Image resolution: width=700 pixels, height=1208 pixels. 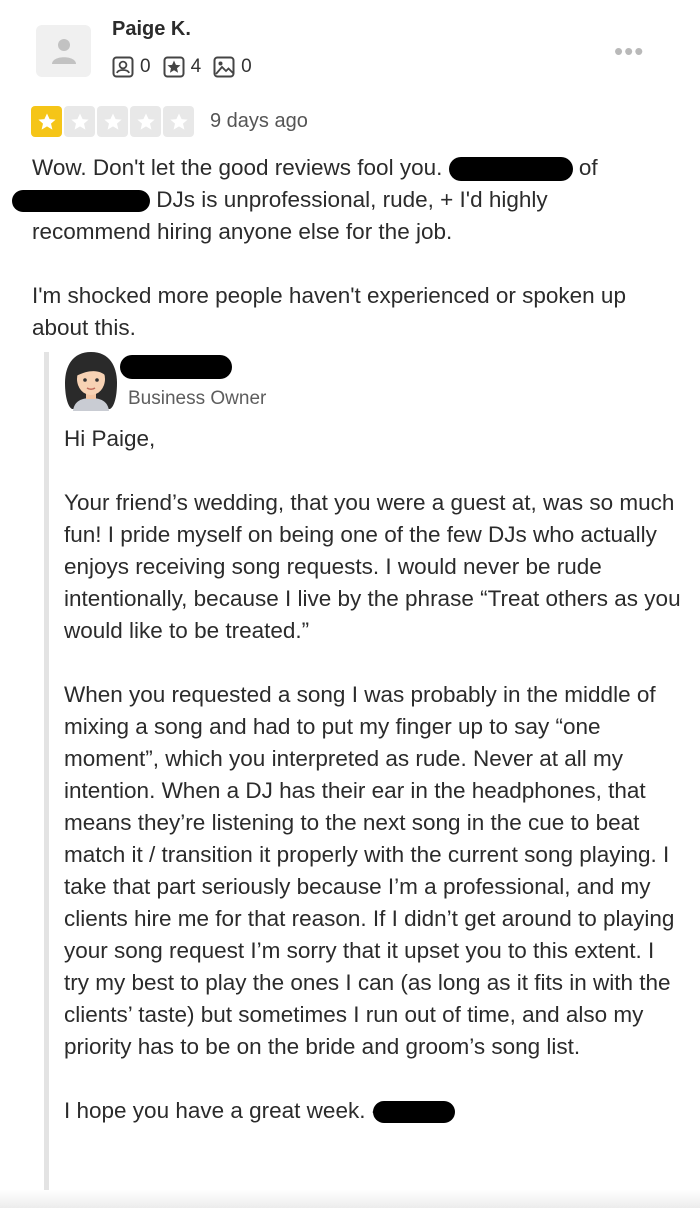 I want to click on owner-role: Business Owner, so click(x=197, y=398).